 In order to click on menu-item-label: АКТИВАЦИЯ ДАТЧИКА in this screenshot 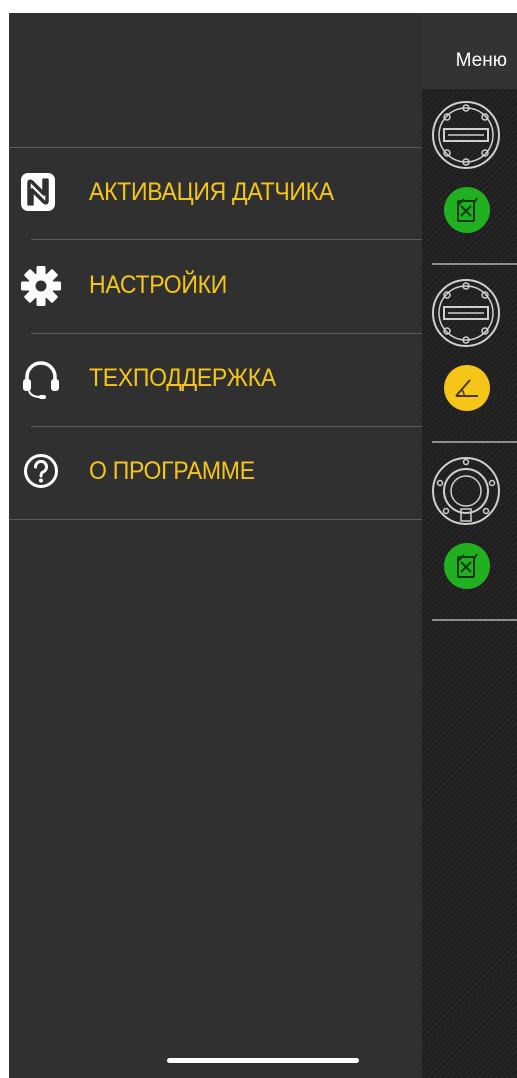, I will do `click(211, 192)`.